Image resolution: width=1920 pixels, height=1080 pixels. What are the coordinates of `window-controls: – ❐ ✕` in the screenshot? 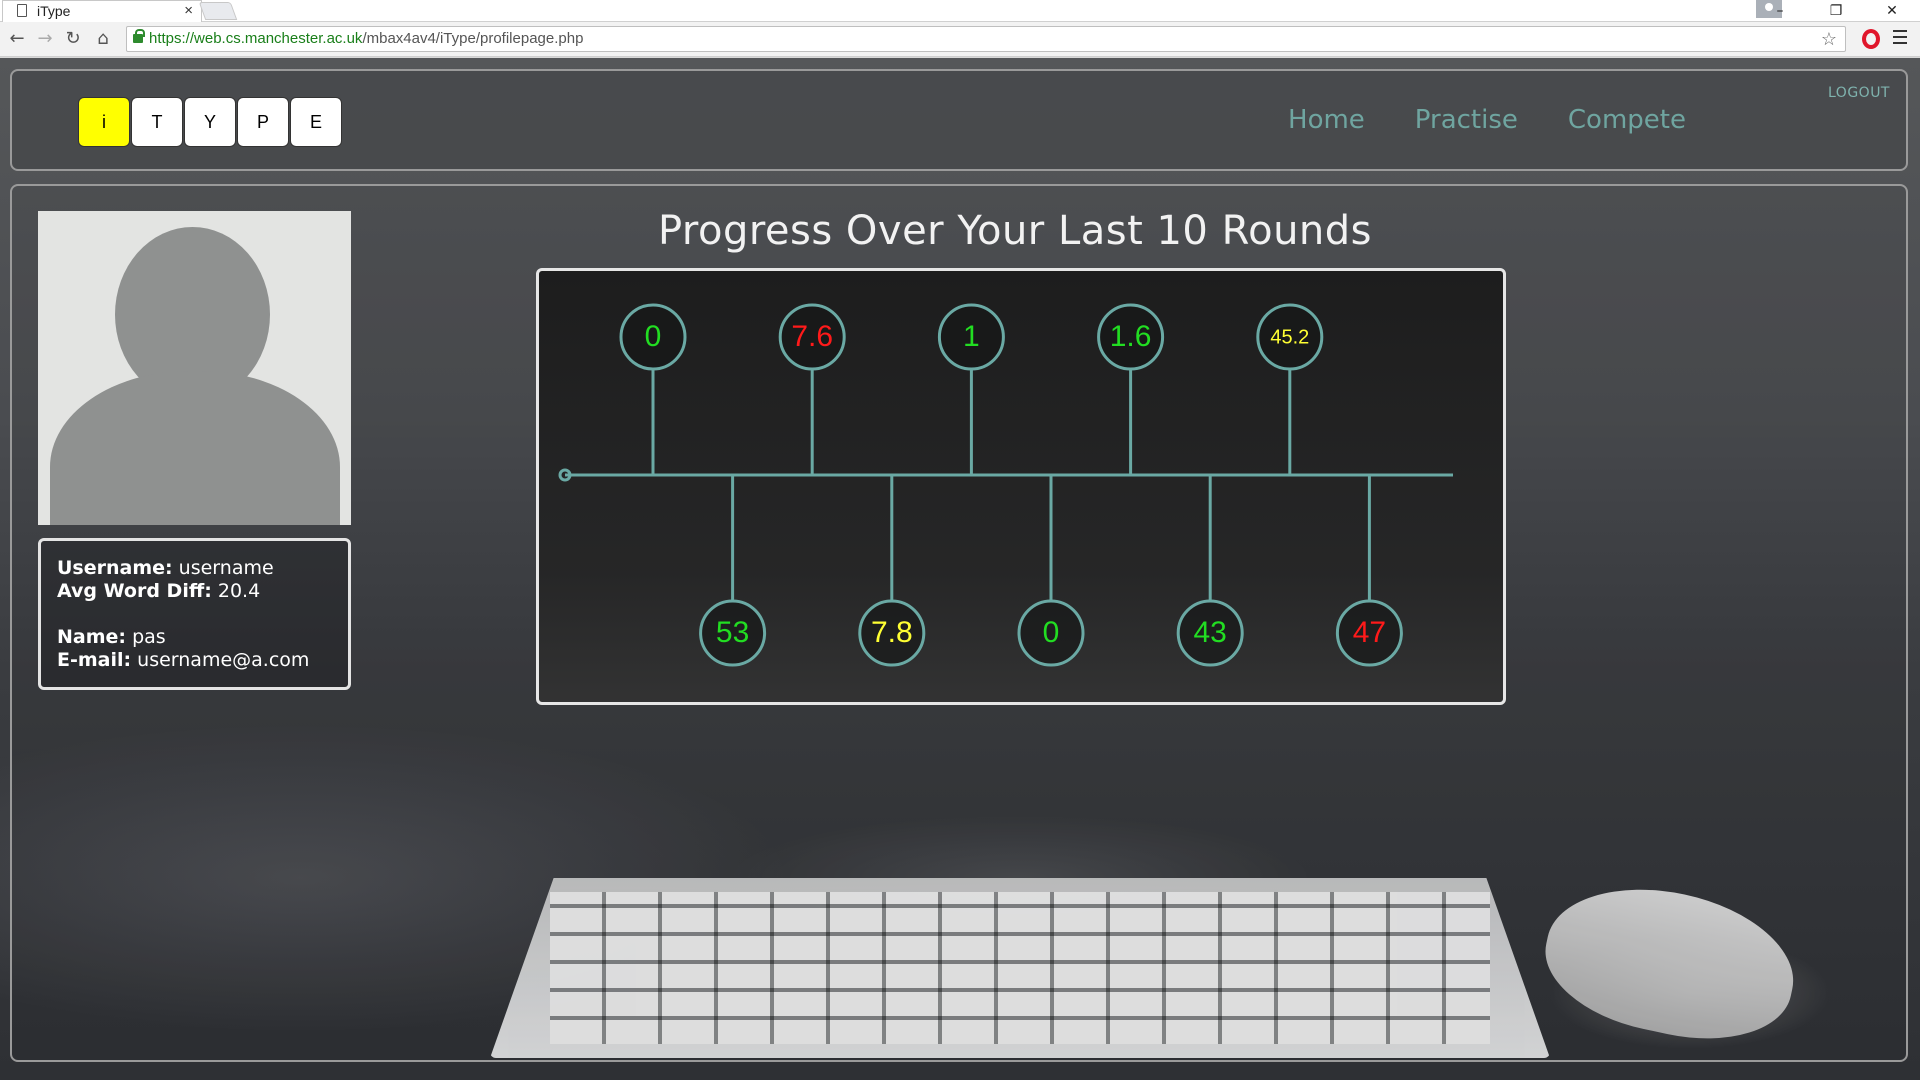 It's located at (1836, 11).